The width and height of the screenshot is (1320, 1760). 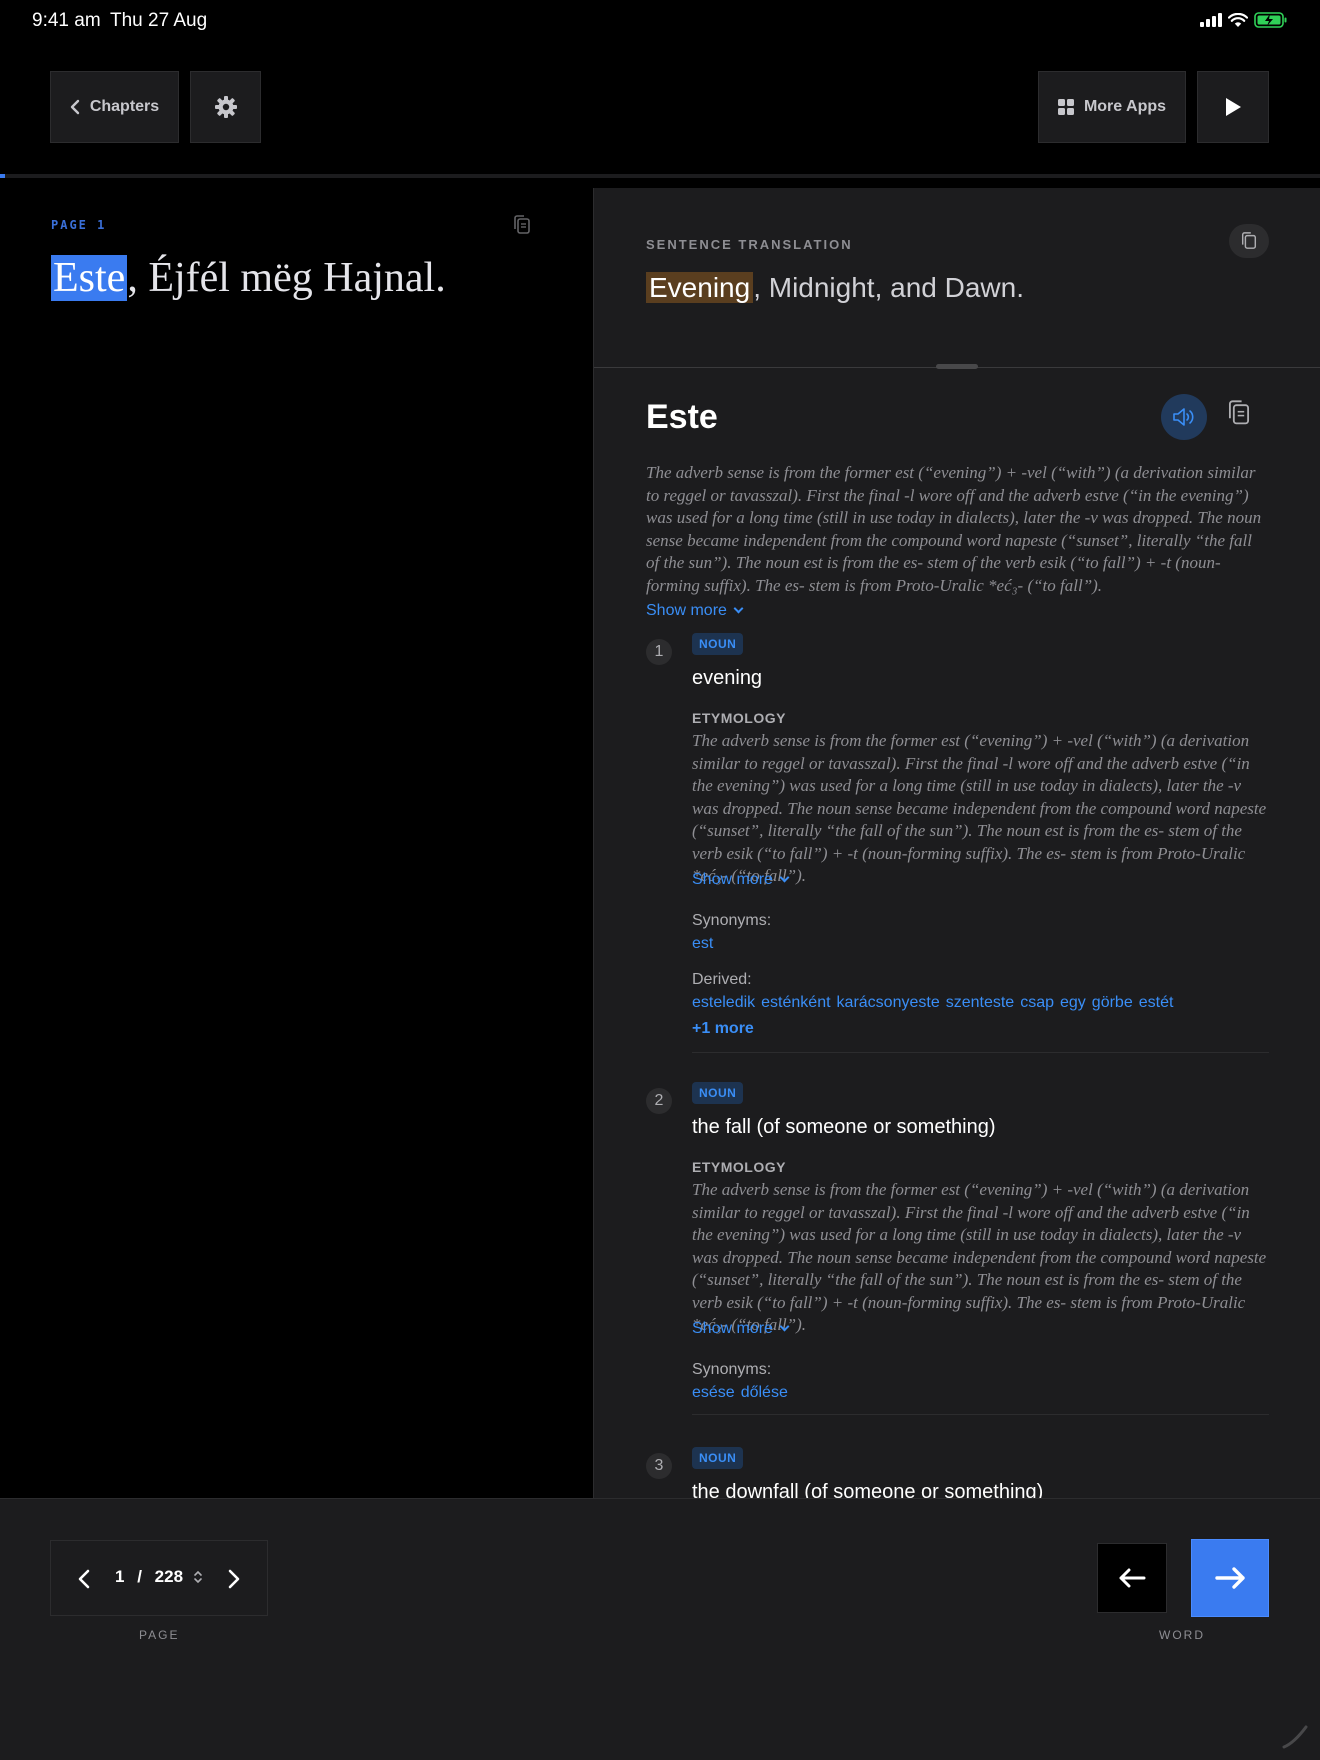 I want to click on play-button, so click(x=1233, y=107).